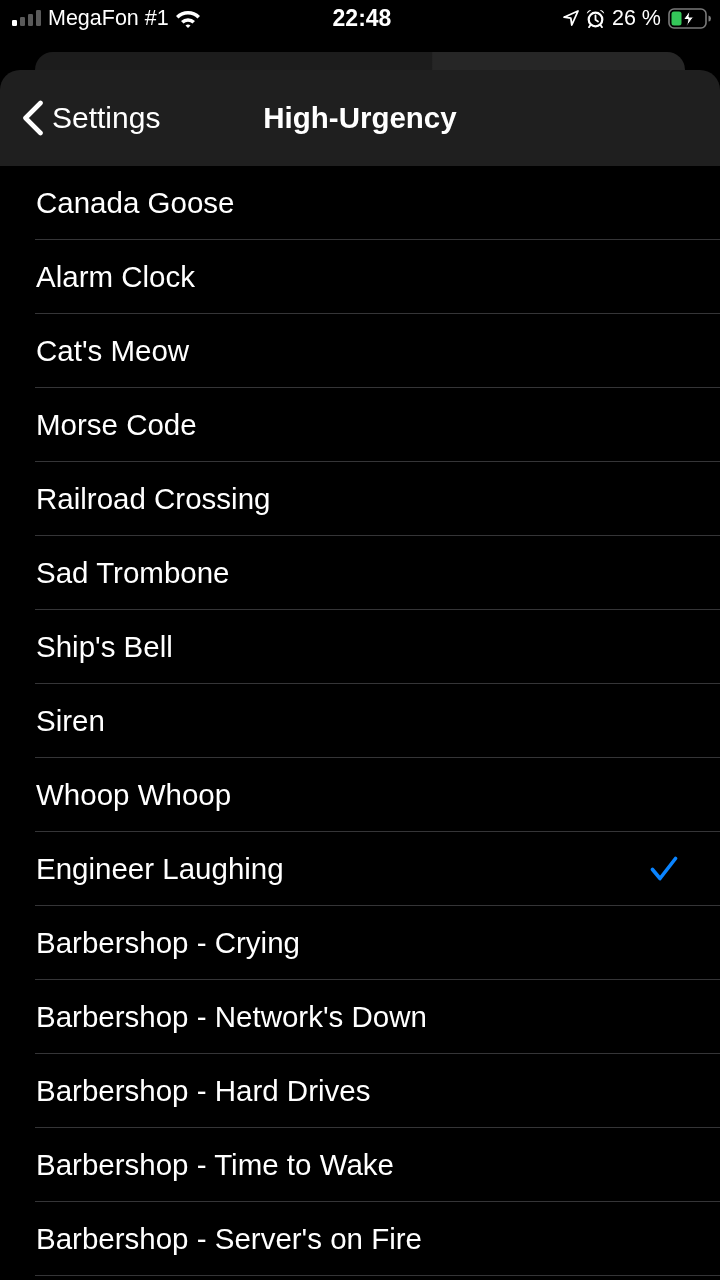  I want to click on list-item: Siren, so click(377, 721).